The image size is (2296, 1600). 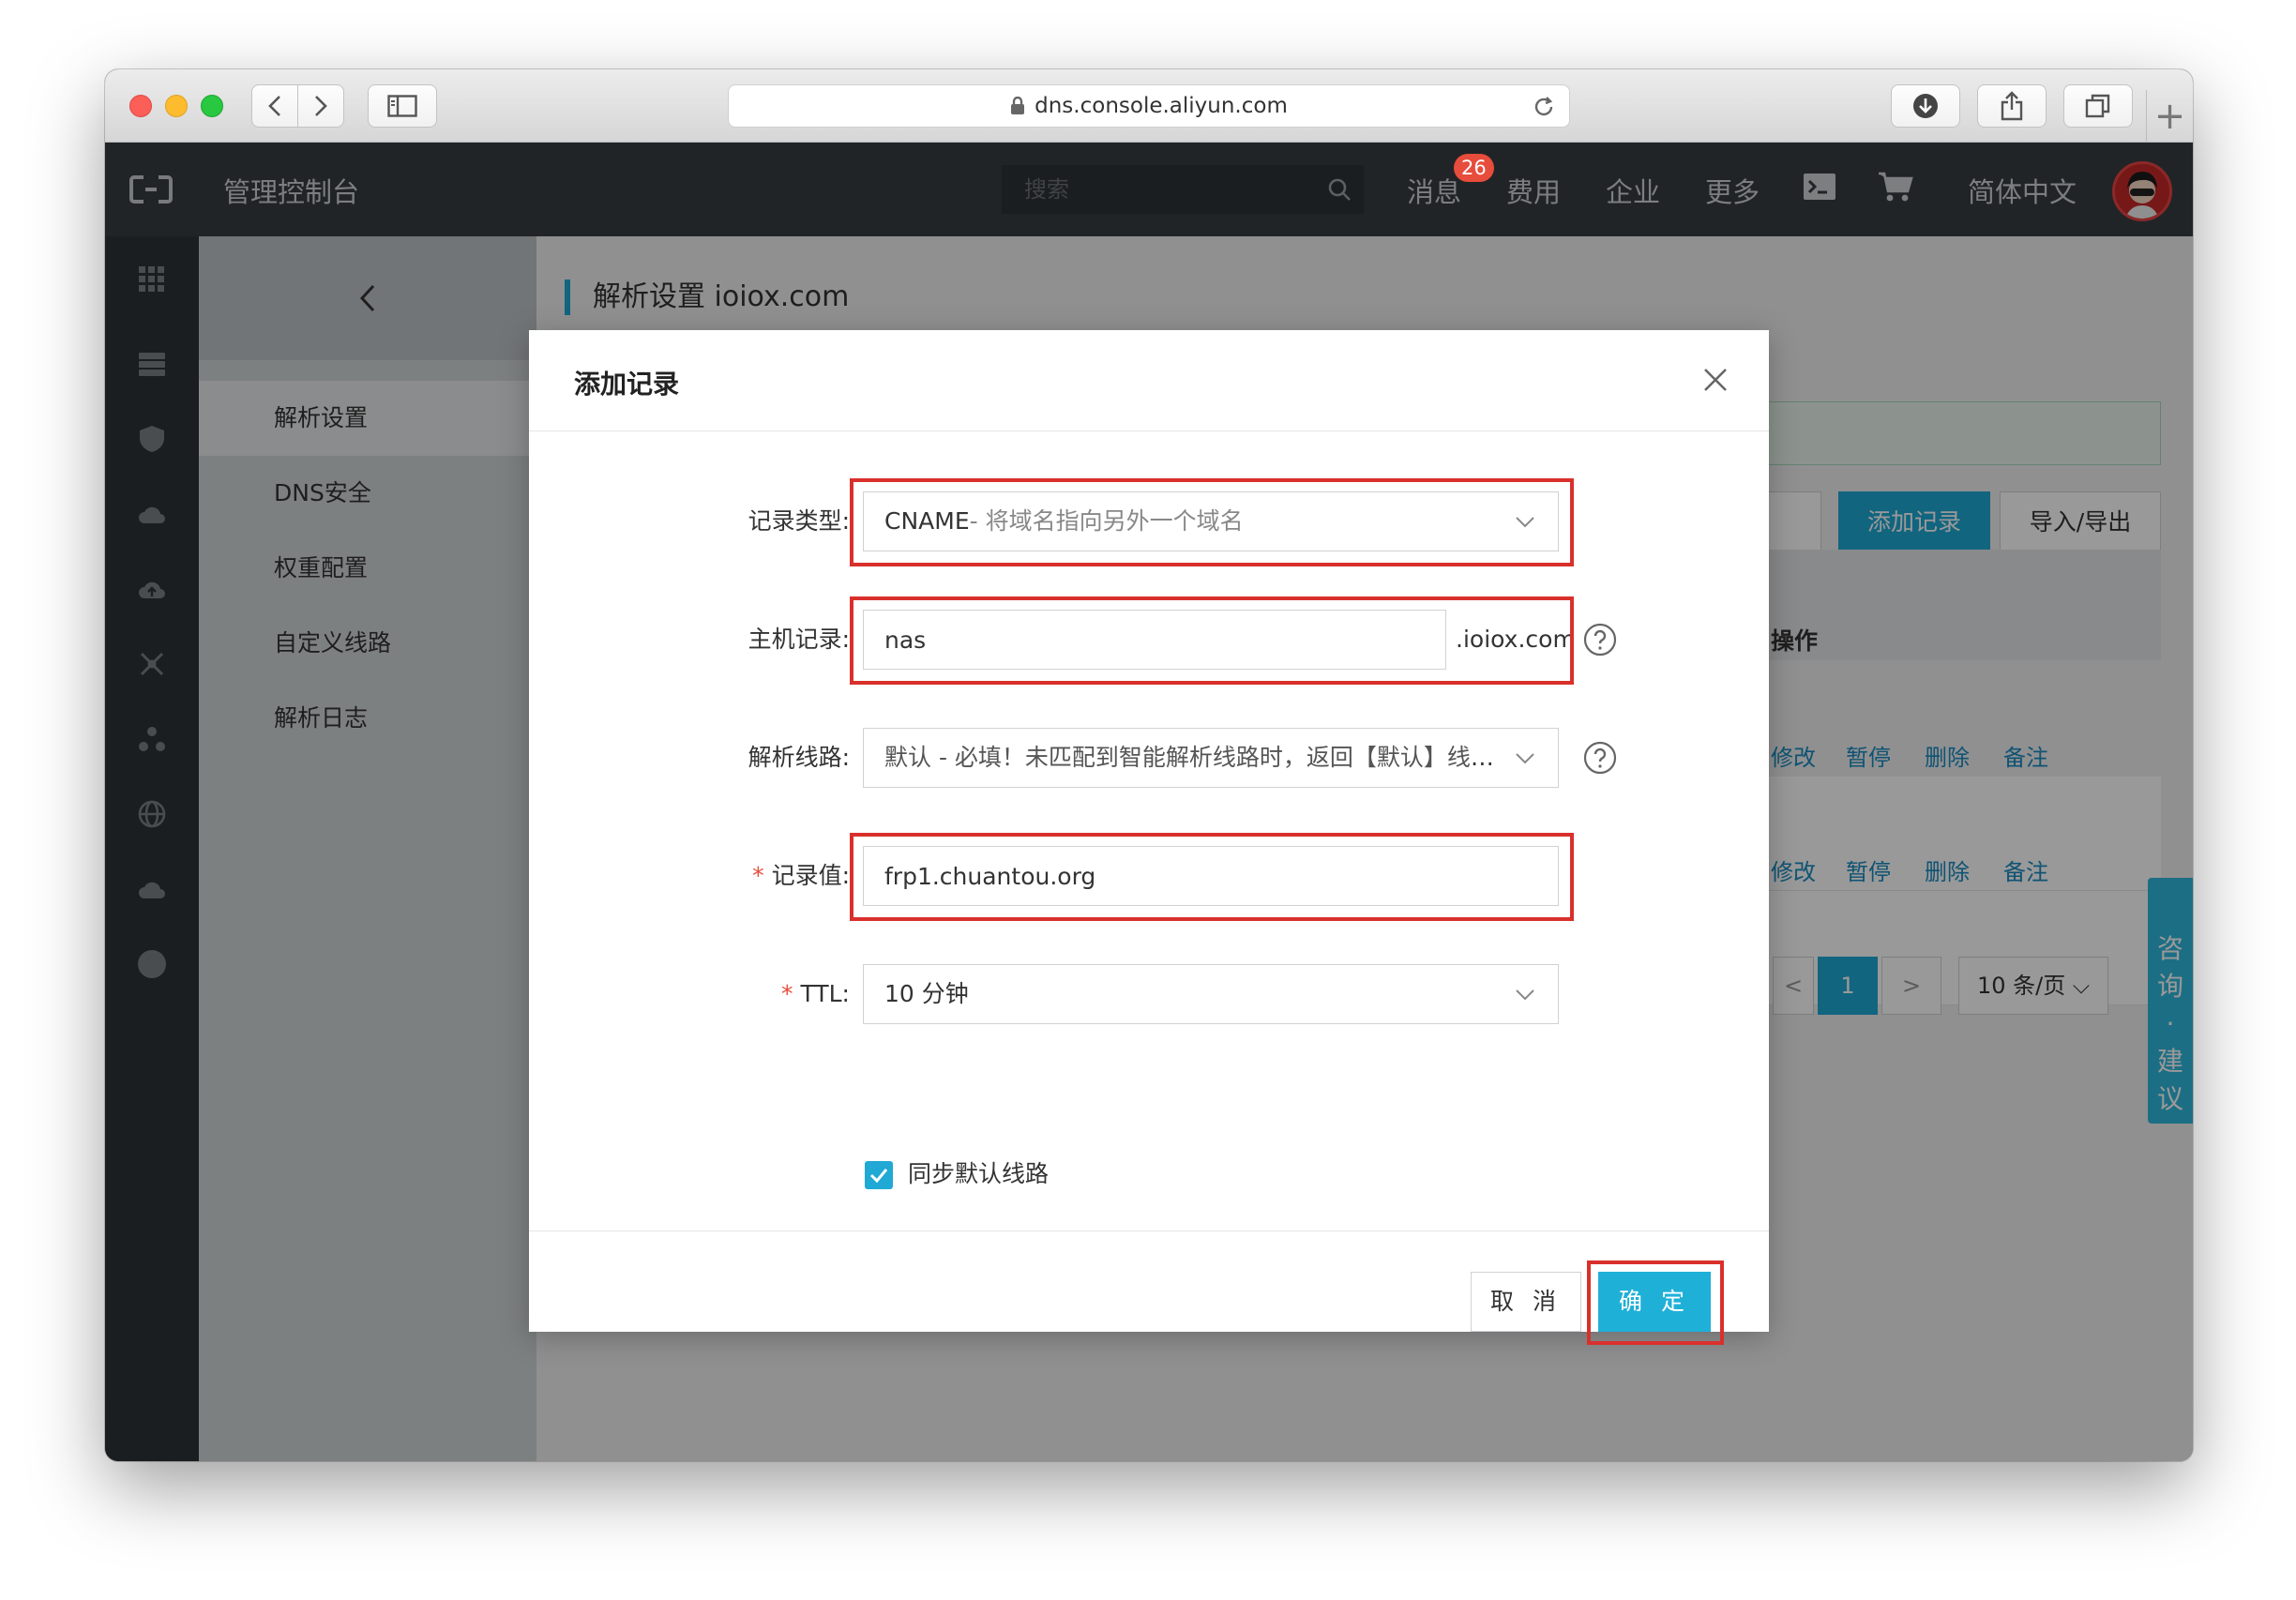 I want to click on back-button, so click(x=274, y=106).